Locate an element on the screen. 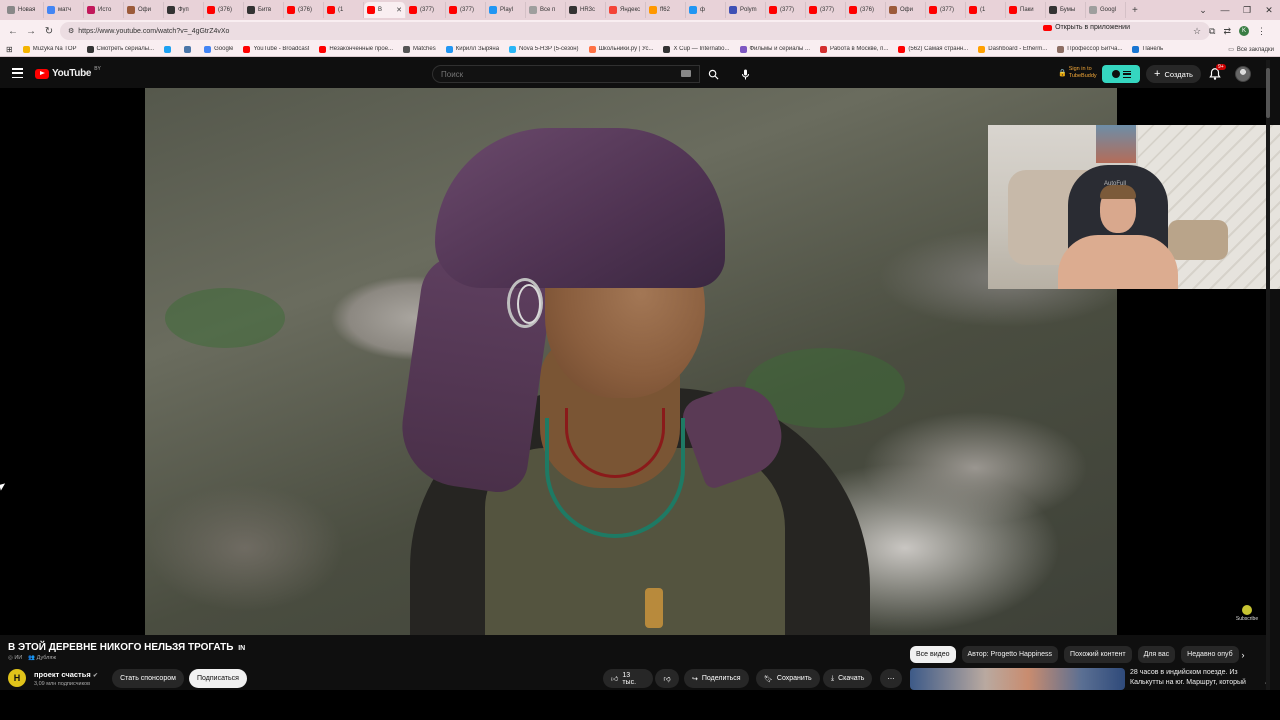  close-window-button: ✕ is located at coordinates (1269, 10).